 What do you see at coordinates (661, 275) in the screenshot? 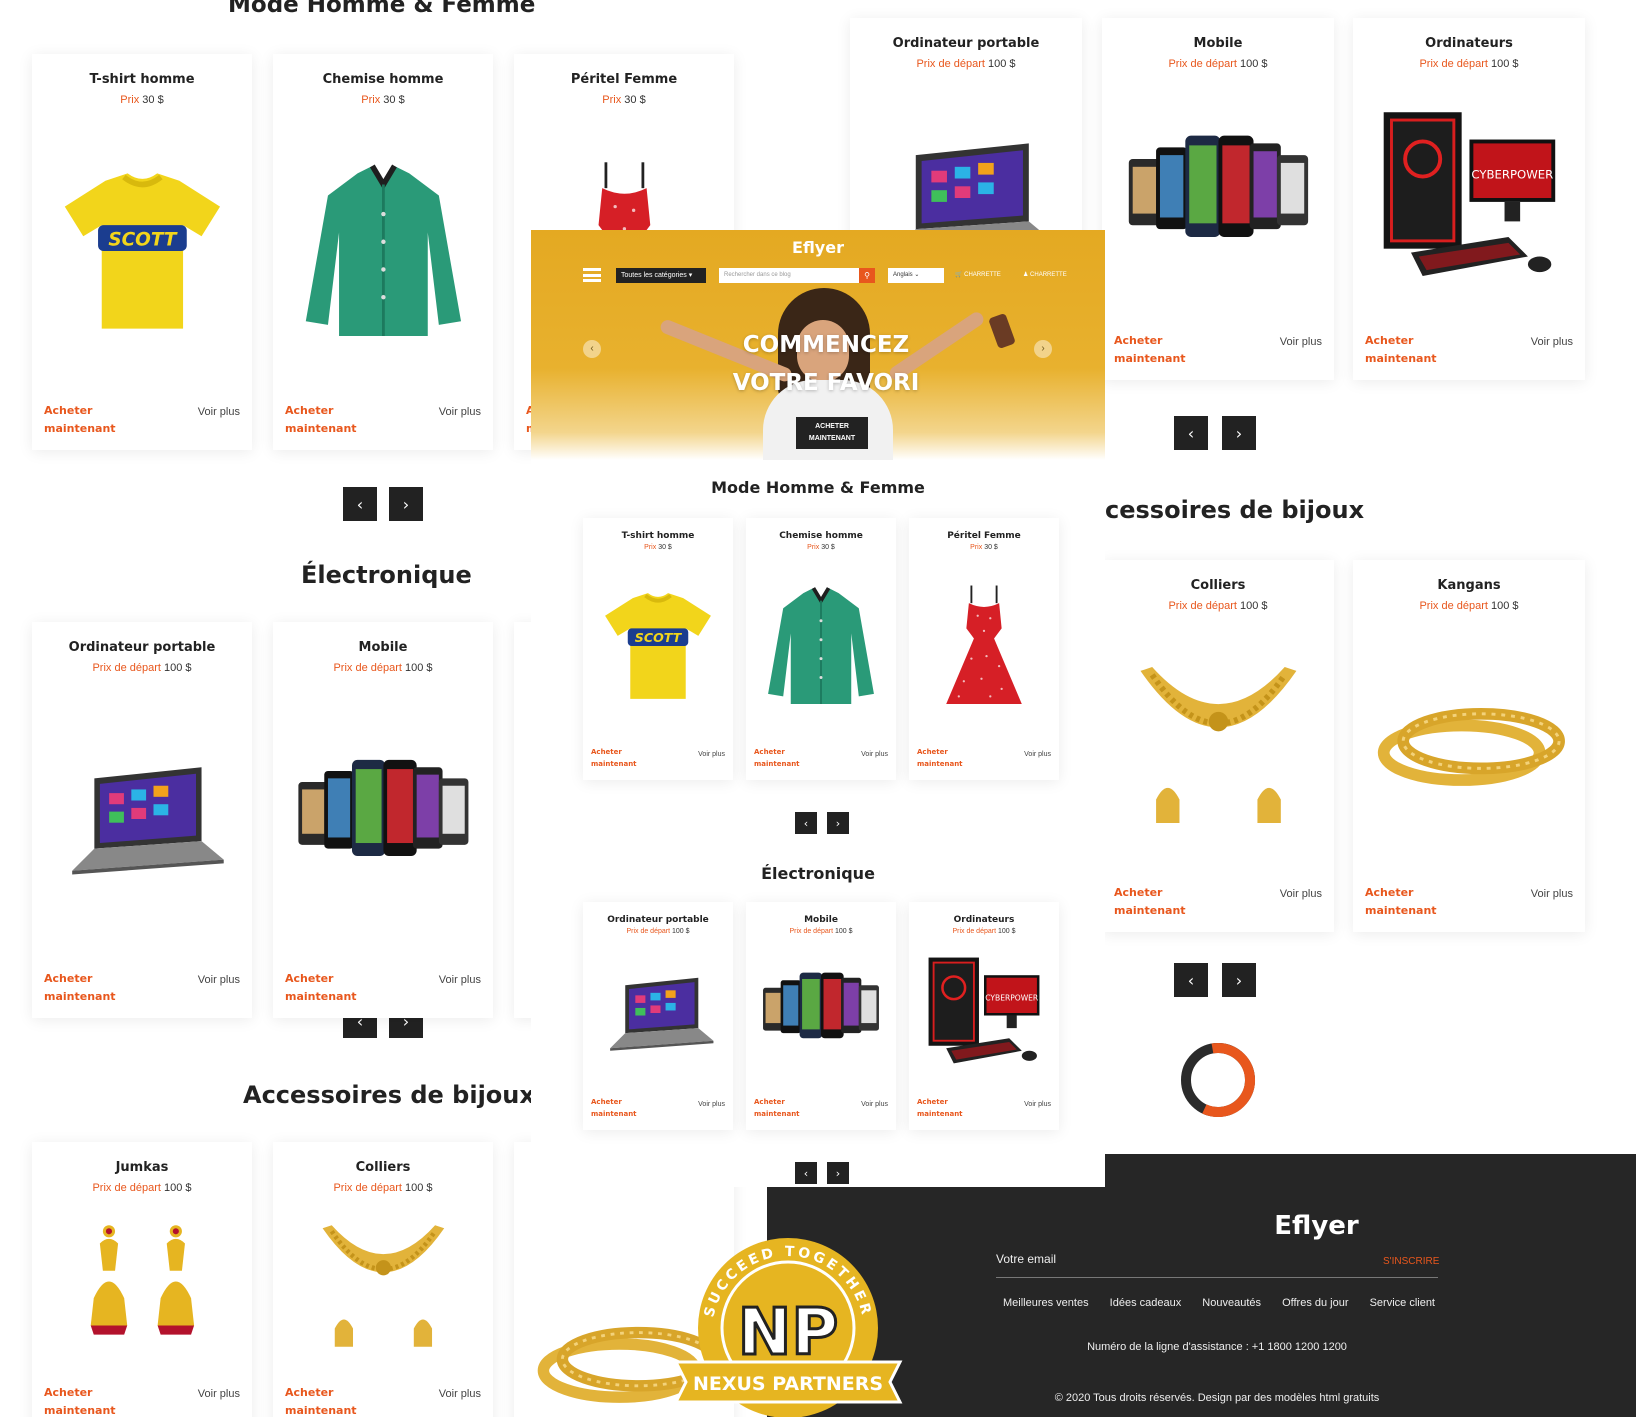
I see `categories-dropdown: Toutes les catégories ▾` at bounding box center [661, 275].